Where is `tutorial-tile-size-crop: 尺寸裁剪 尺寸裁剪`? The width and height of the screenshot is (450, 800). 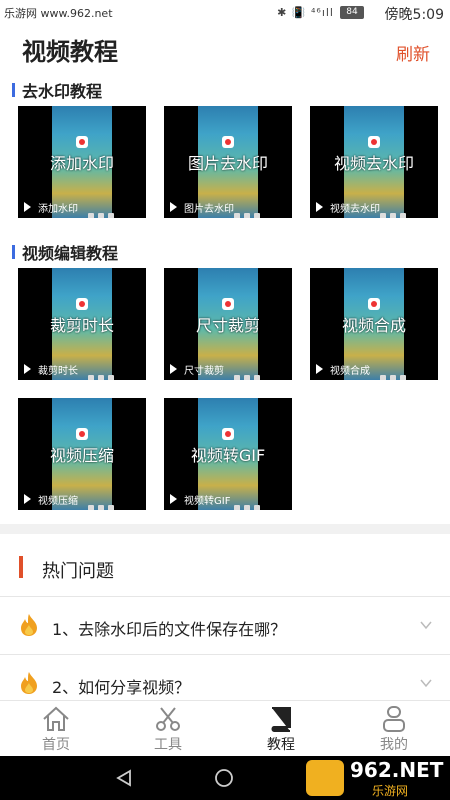
tutorial-tile-size-crop: 尺寸裁剪 尺寸裁剪 is located at coordinates (228, 324).